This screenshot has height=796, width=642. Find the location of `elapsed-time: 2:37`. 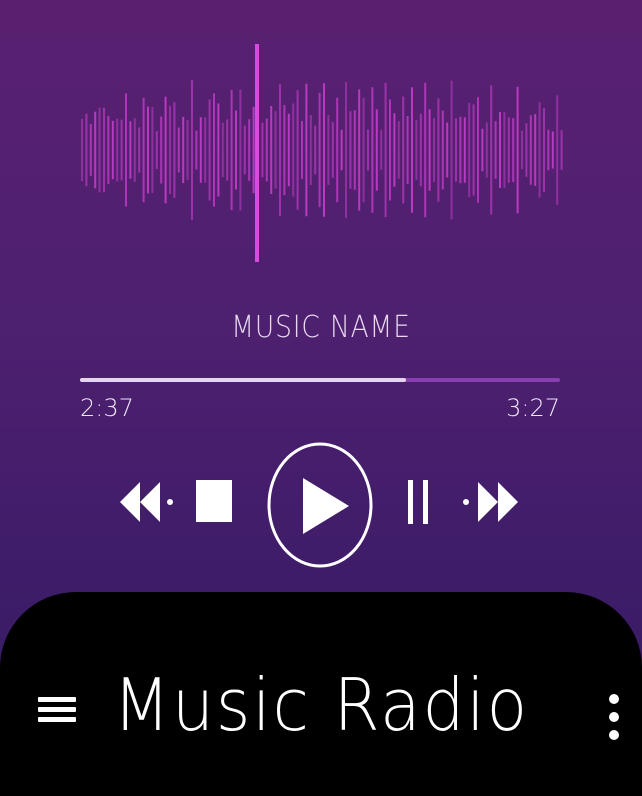

elapsed-time: 2:37 is located at coordinates (107, 408).